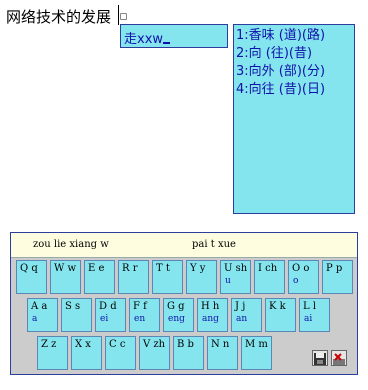  I want to click on key-g: G g eng, so click(178, 315).